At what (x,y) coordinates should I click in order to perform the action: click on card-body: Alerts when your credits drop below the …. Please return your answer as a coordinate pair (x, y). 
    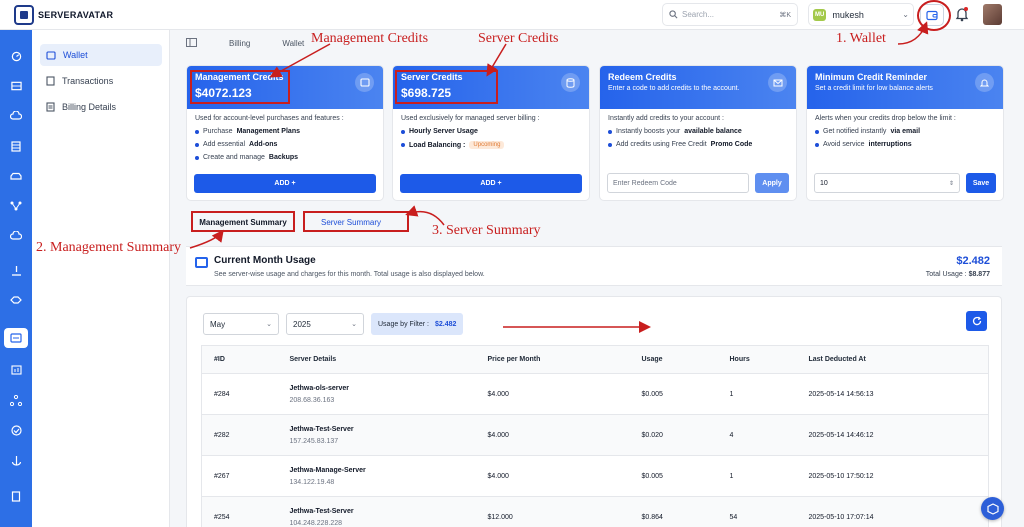
    Looking at the image, I should click on (905, 134).